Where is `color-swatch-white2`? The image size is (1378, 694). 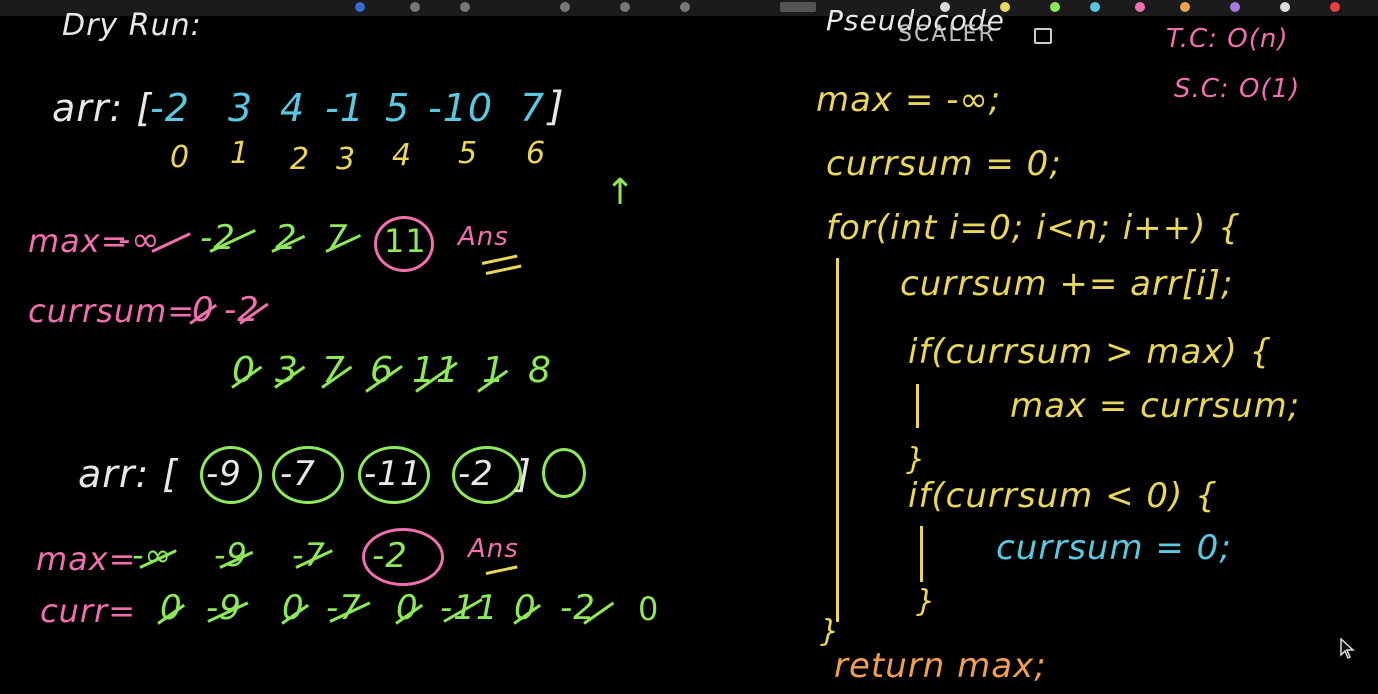
color-swatch-white2 is located at coordinates (1285, 7).